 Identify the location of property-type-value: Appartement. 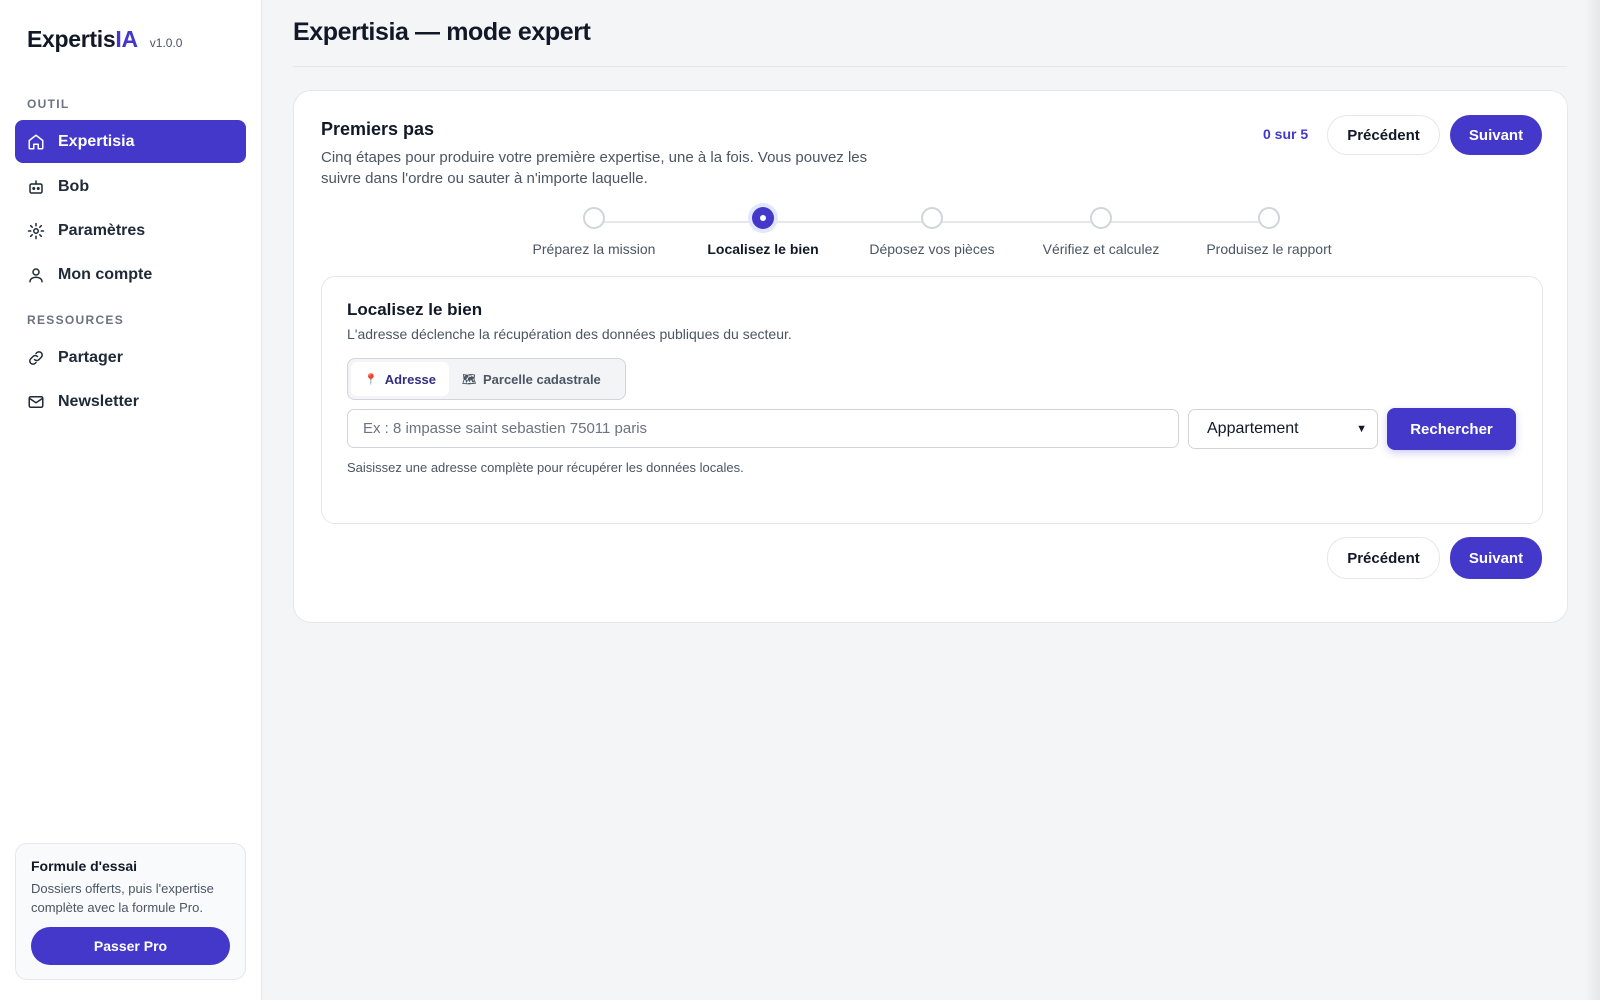
(1253, 428).